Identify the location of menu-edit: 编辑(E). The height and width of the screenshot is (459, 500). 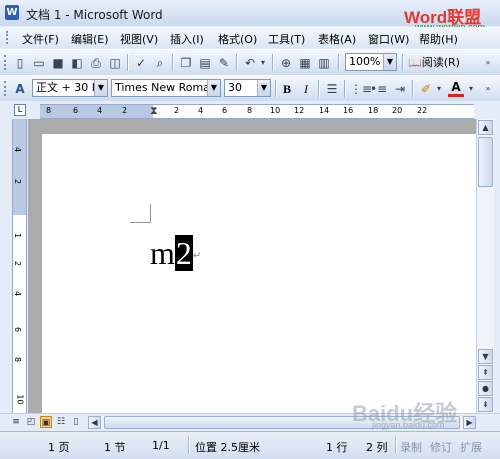
(90, 39).